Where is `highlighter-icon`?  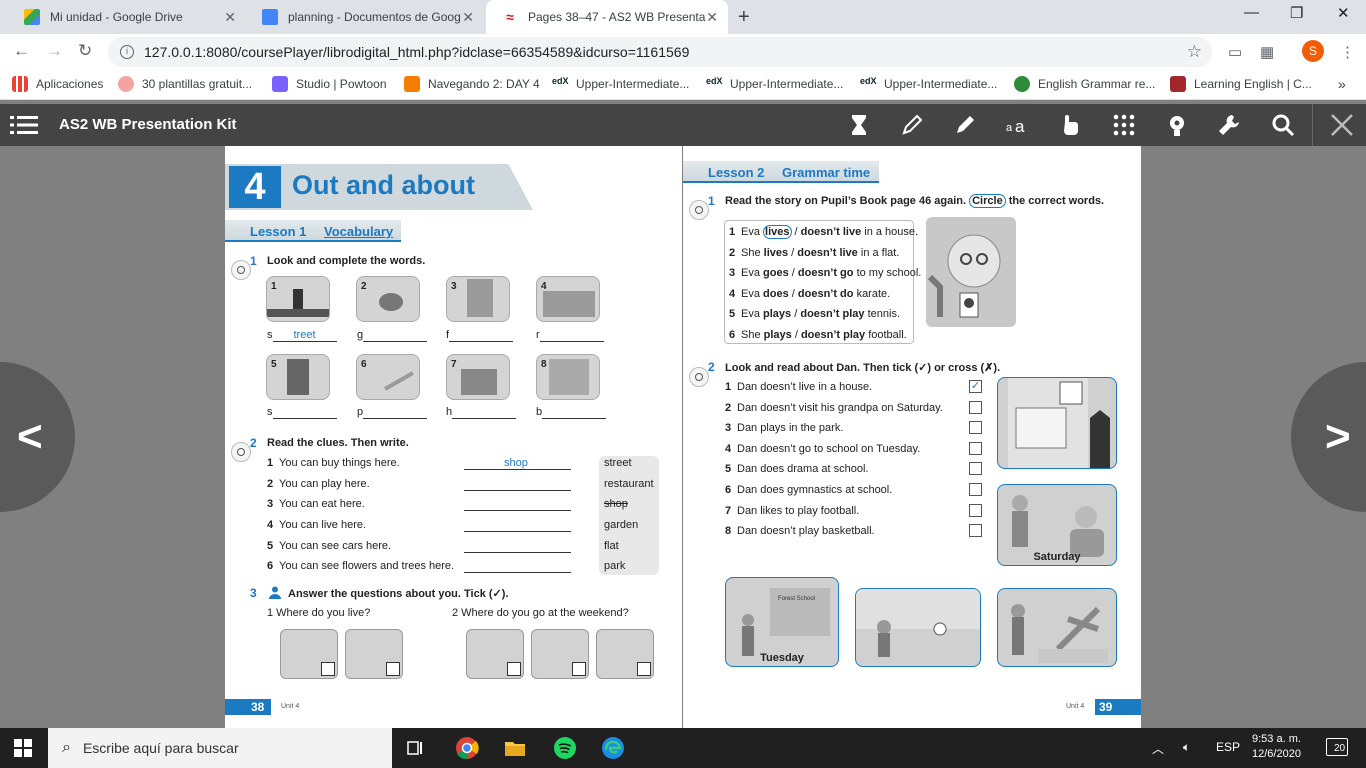
highlighter-icon is located at coordinates (965, 125).